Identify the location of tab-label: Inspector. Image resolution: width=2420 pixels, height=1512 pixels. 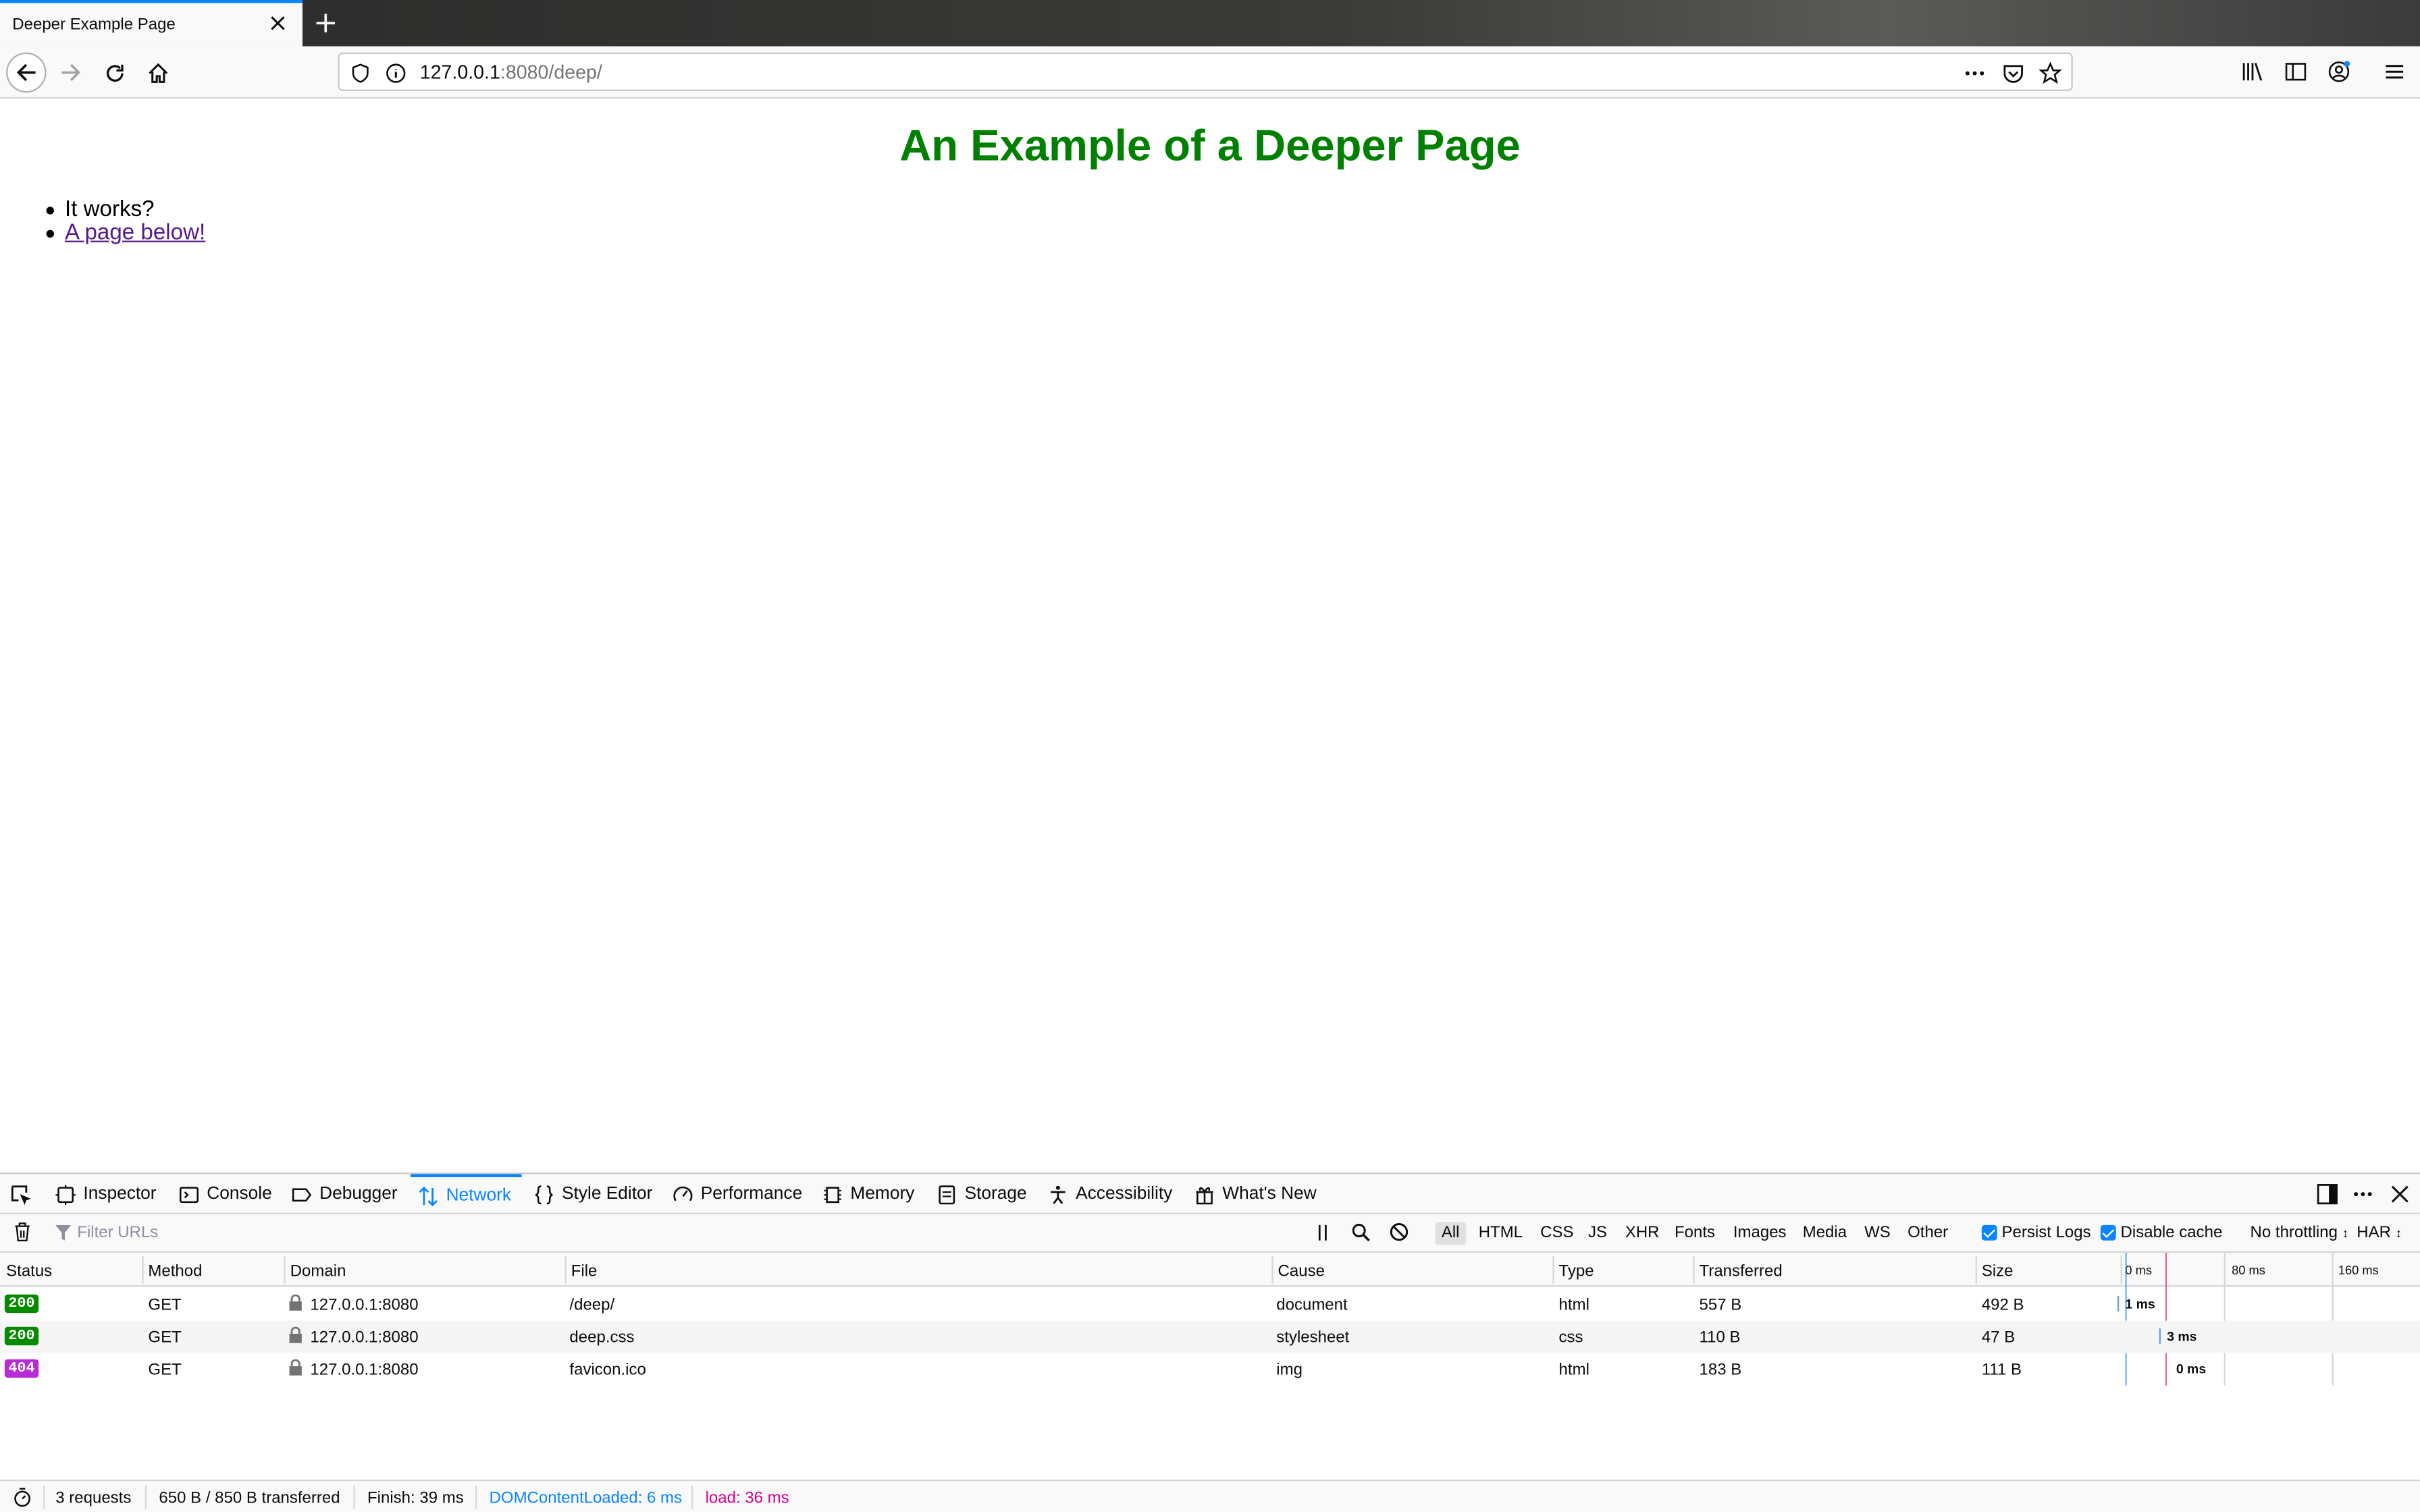
(120, 1194).